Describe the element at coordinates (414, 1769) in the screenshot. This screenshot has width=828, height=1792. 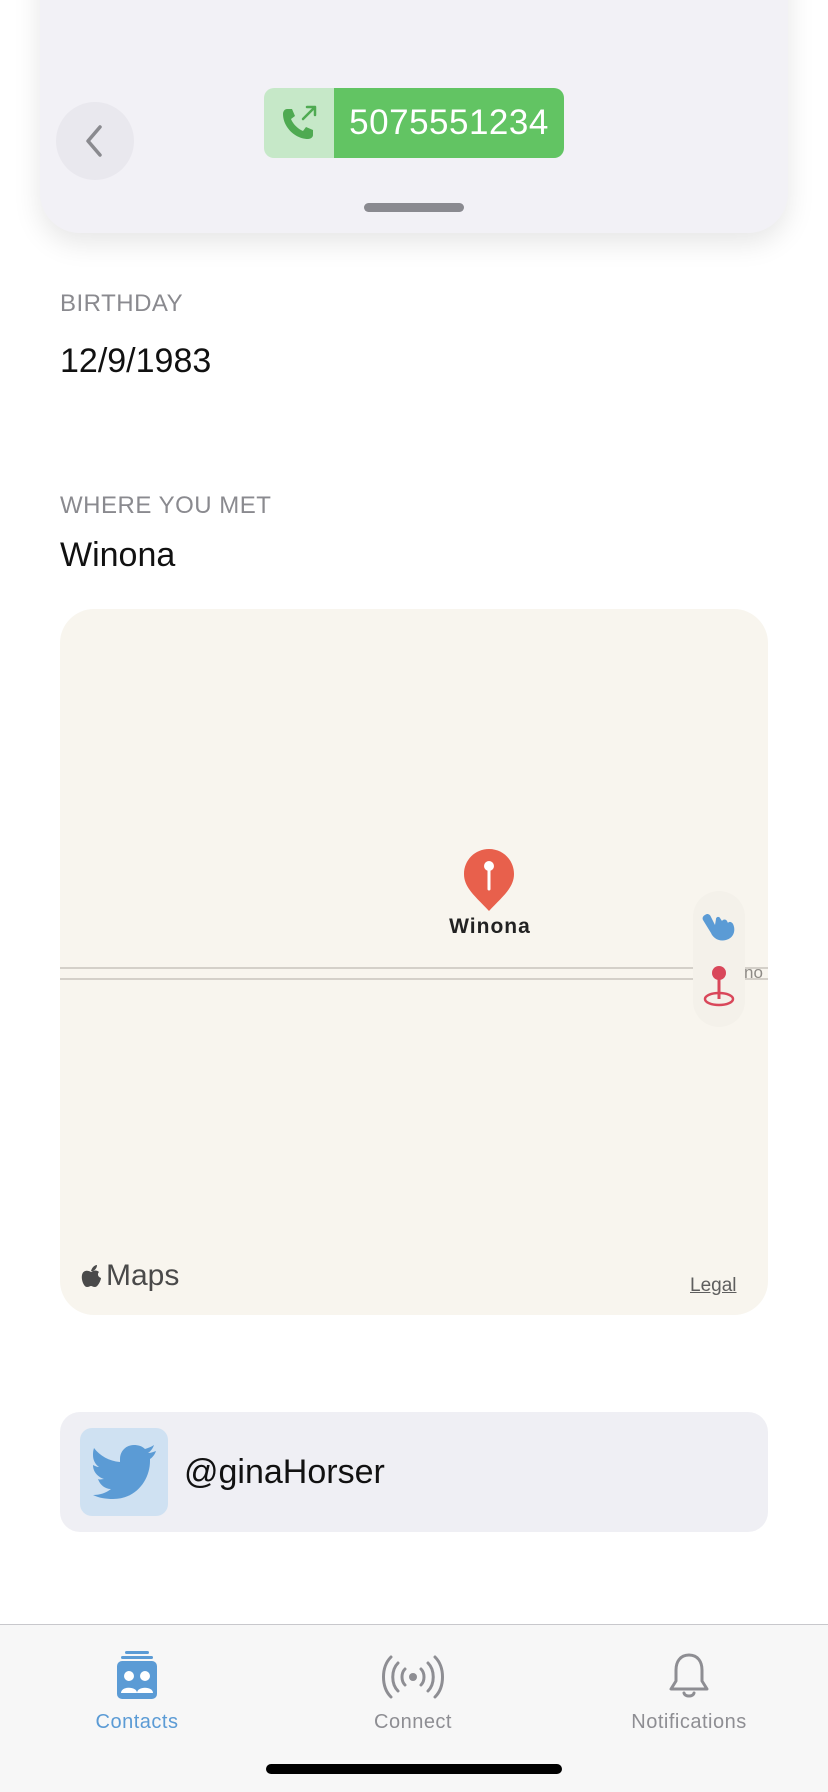
I see `home-indicator` at that location.